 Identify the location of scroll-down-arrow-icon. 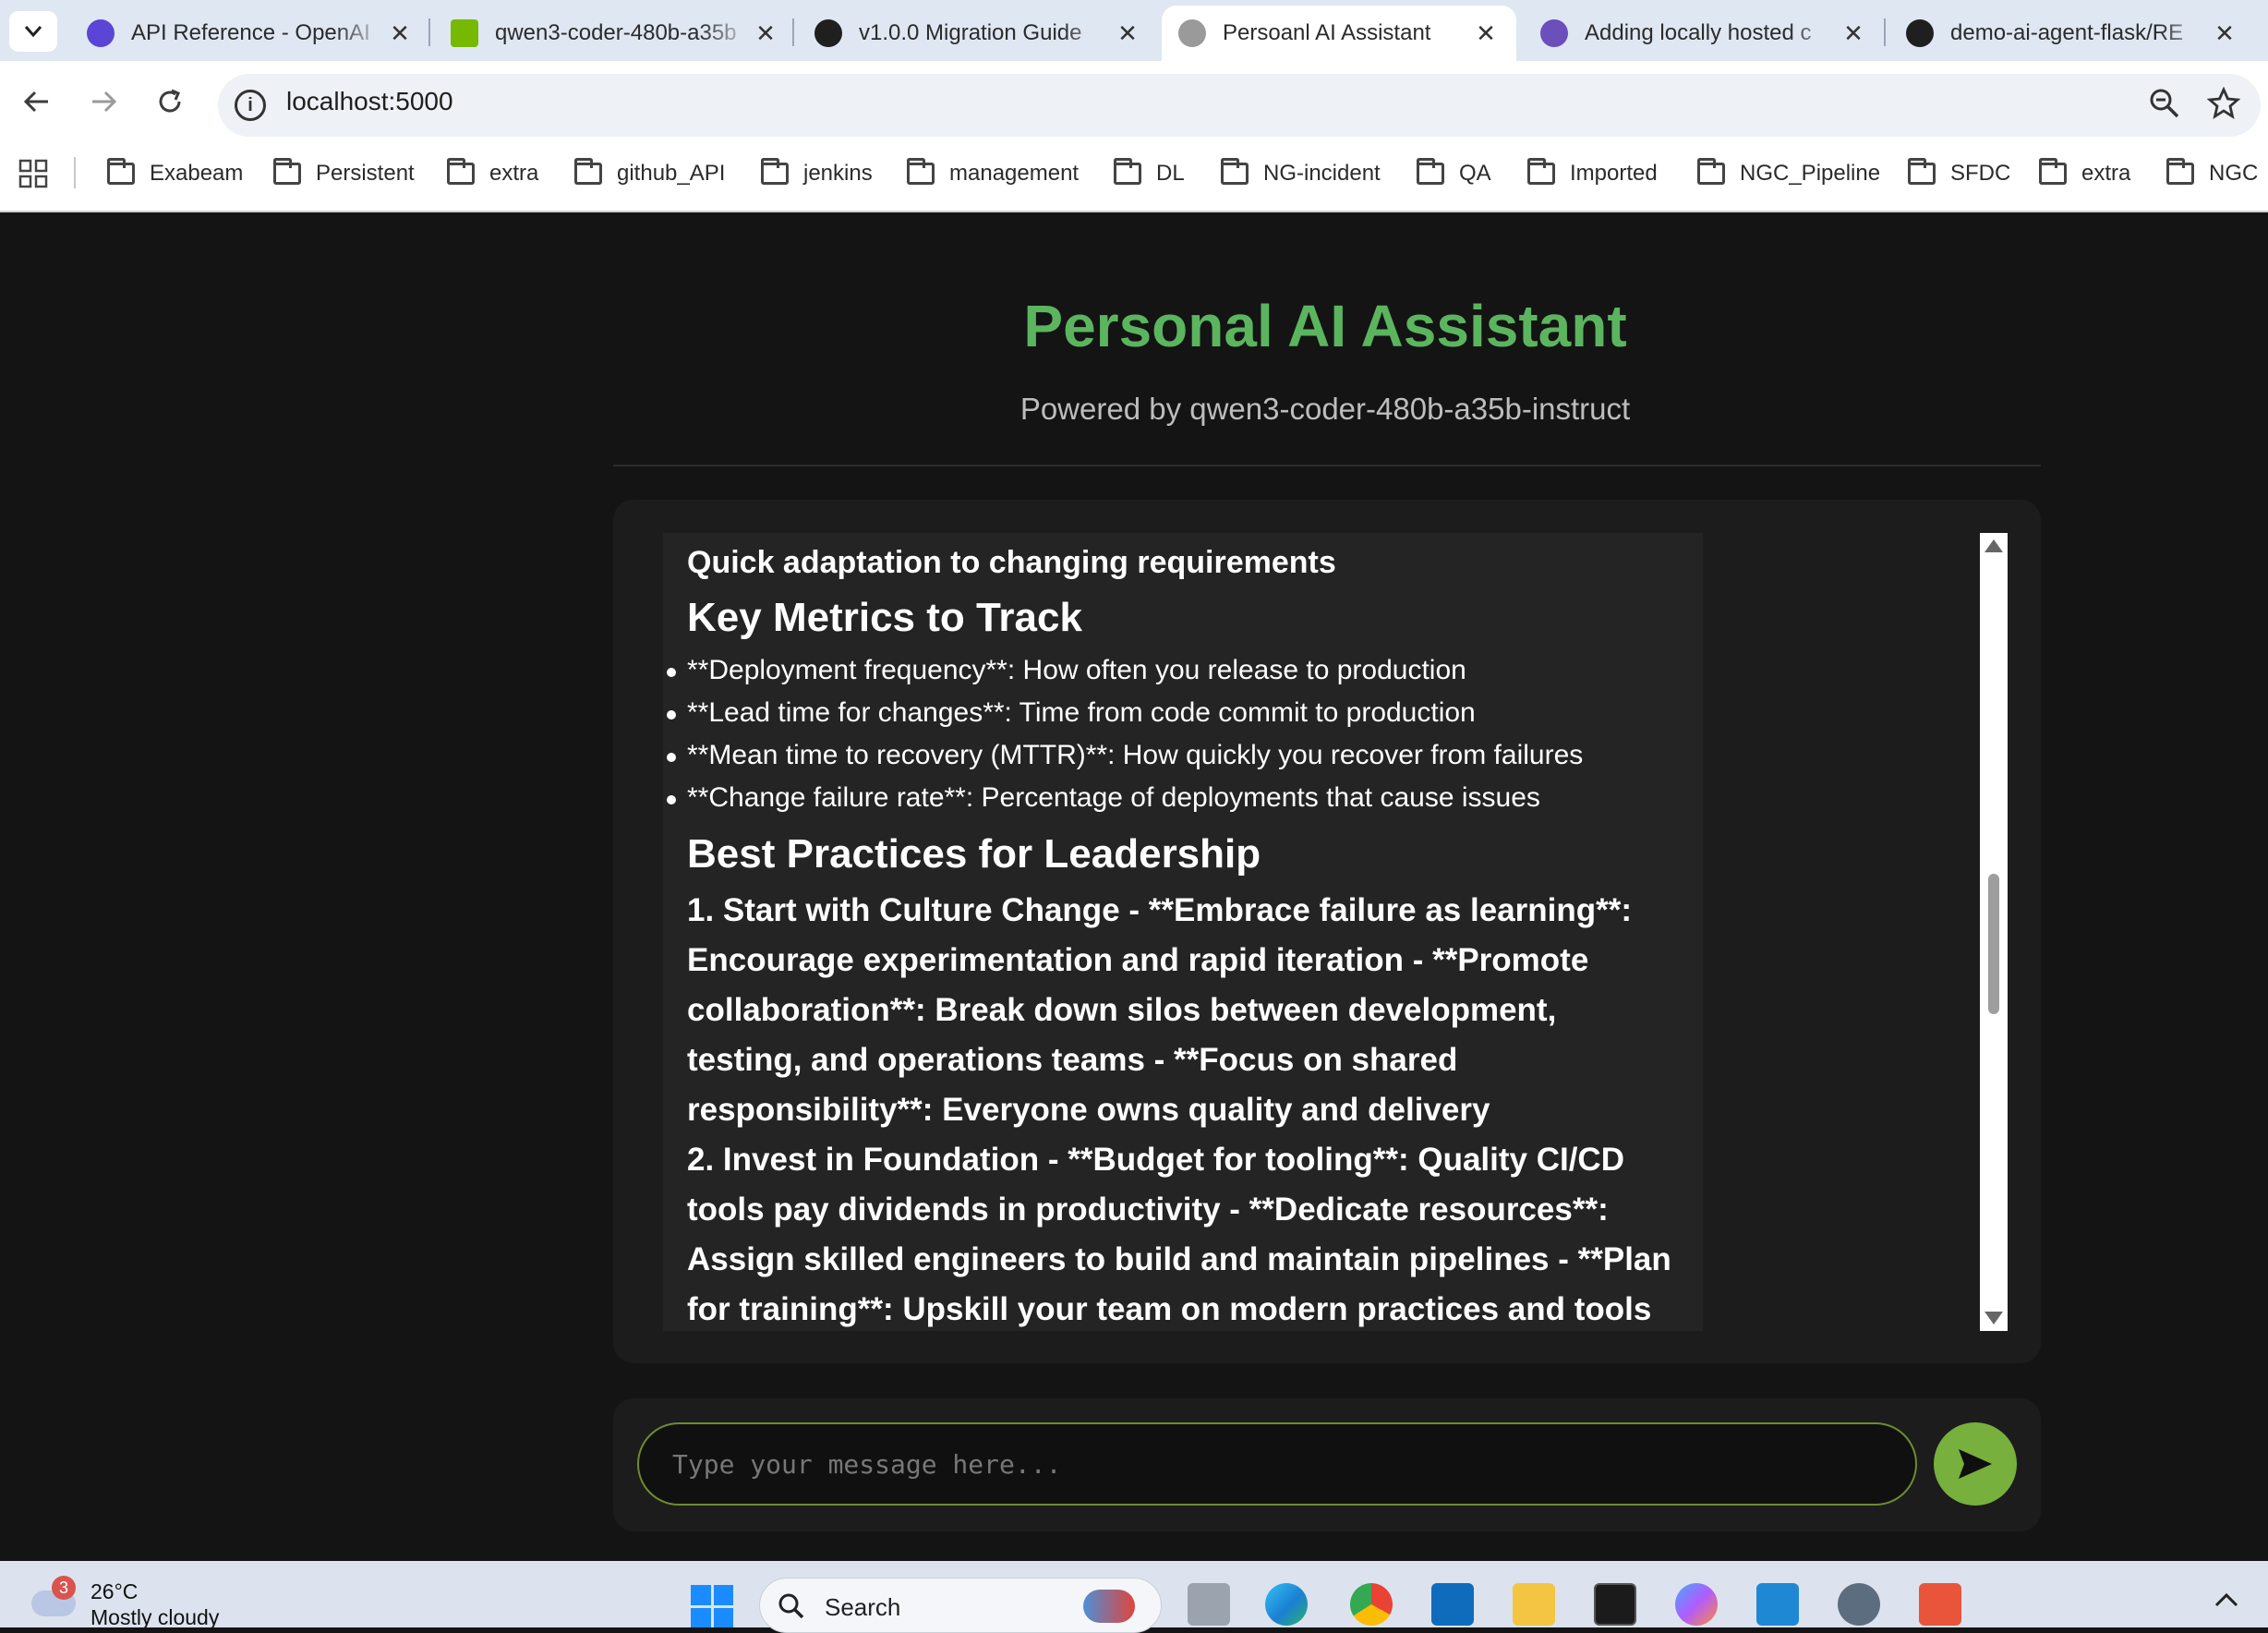
(1993, 1318).